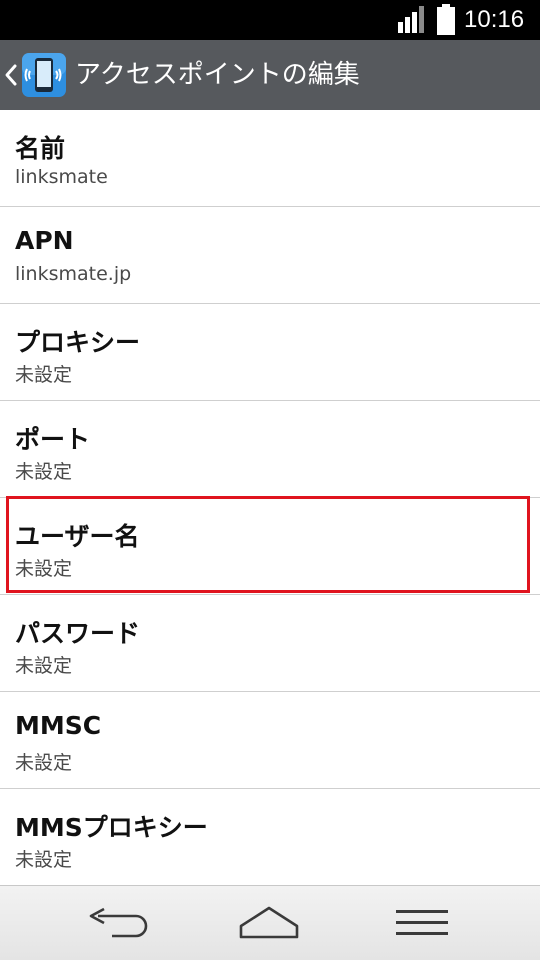  Describe the element at coordinates (111, 827) in the screenshot. I see `setting-label: MMSプロキシー` at that location.